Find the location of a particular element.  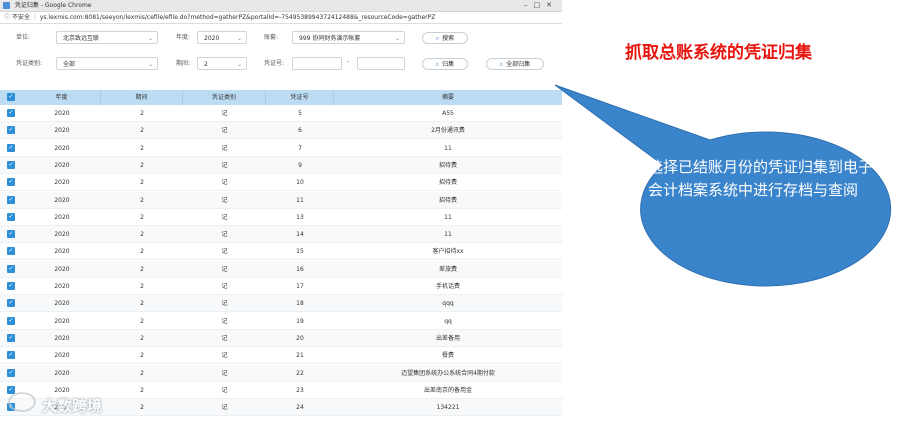

gather-button: ⌕ 归集 is located at coordinates (445, 64).